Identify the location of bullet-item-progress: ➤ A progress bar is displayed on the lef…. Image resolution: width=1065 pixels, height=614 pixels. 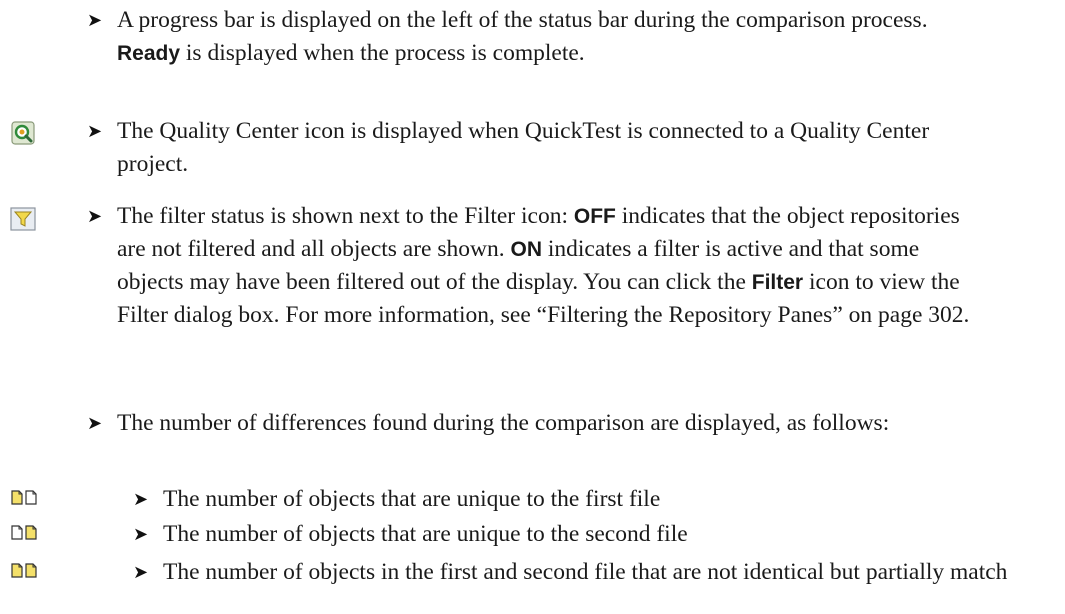
(537, 37).